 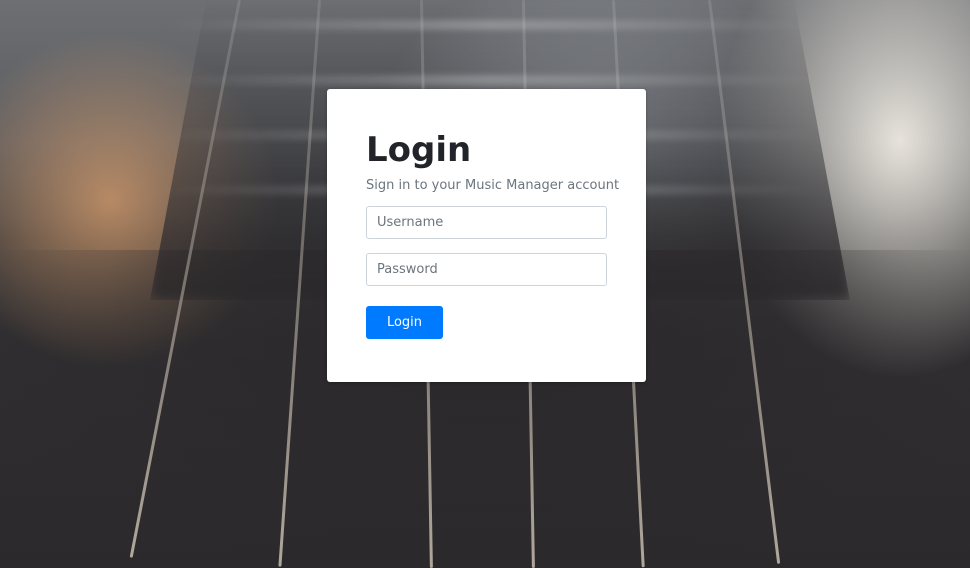 I want to click on login-title: Login, so click(x=419, y=150).